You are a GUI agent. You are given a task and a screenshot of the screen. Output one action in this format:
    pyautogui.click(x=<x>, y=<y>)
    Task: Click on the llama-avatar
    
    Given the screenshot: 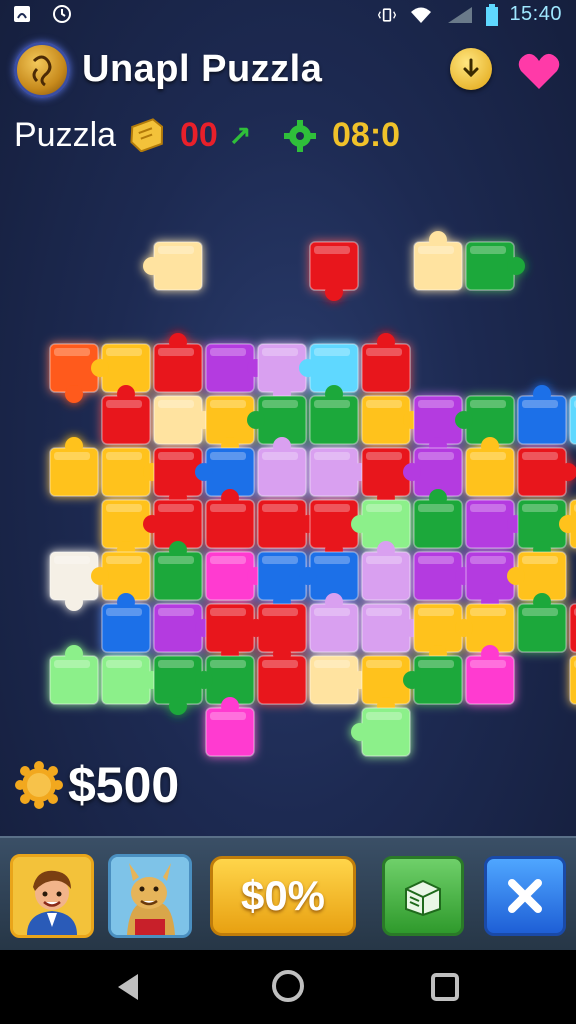 What is the action you would take?
    pyautogui.click(x=150, y=896)
    